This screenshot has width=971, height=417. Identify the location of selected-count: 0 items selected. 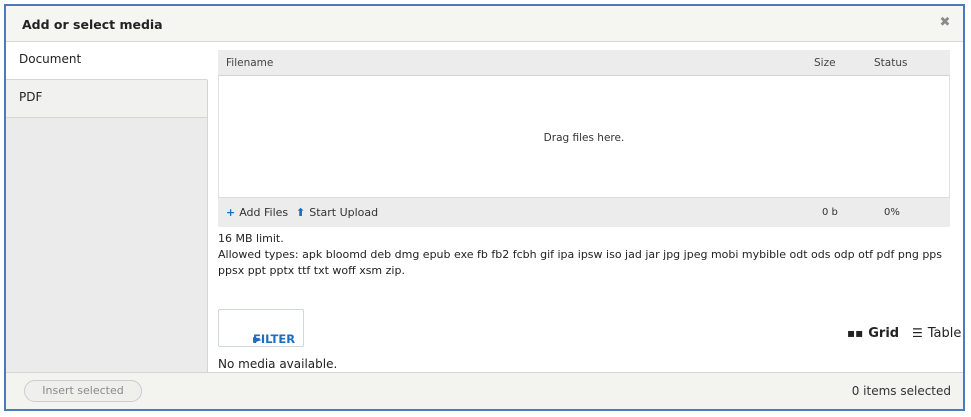
(901, 391).